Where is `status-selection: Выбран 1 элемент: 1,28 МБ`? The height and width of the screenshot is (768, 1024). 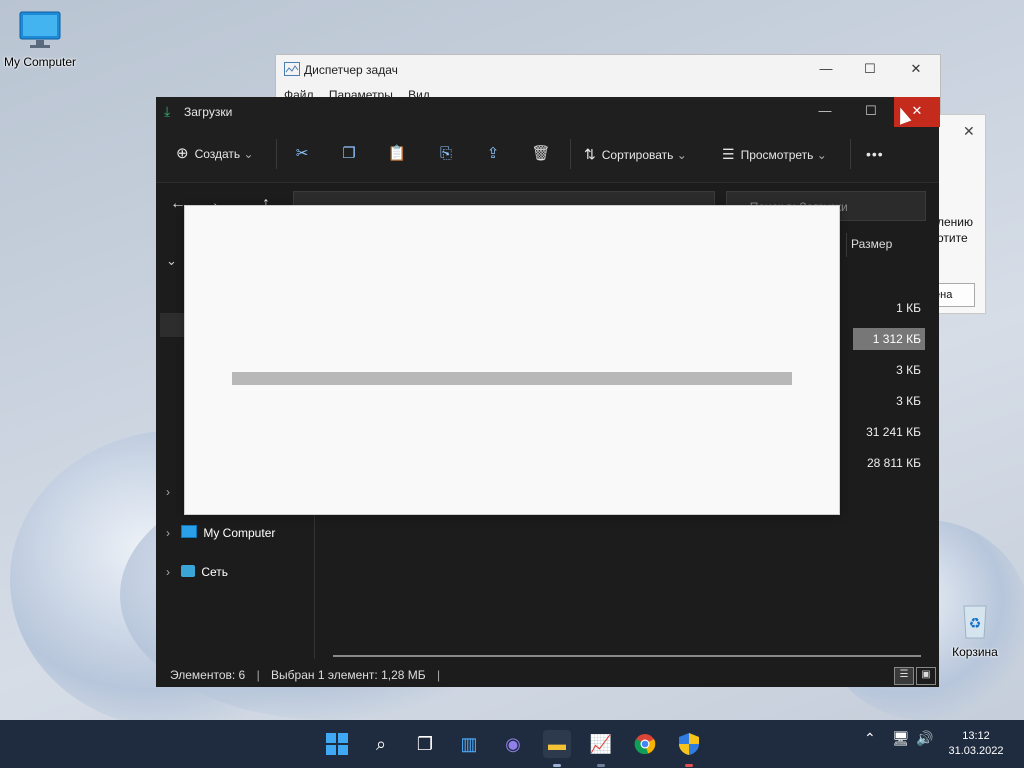
status-selection: Выбран 1 элемент: 1,28 МБ is located at coordinates (348, 675).